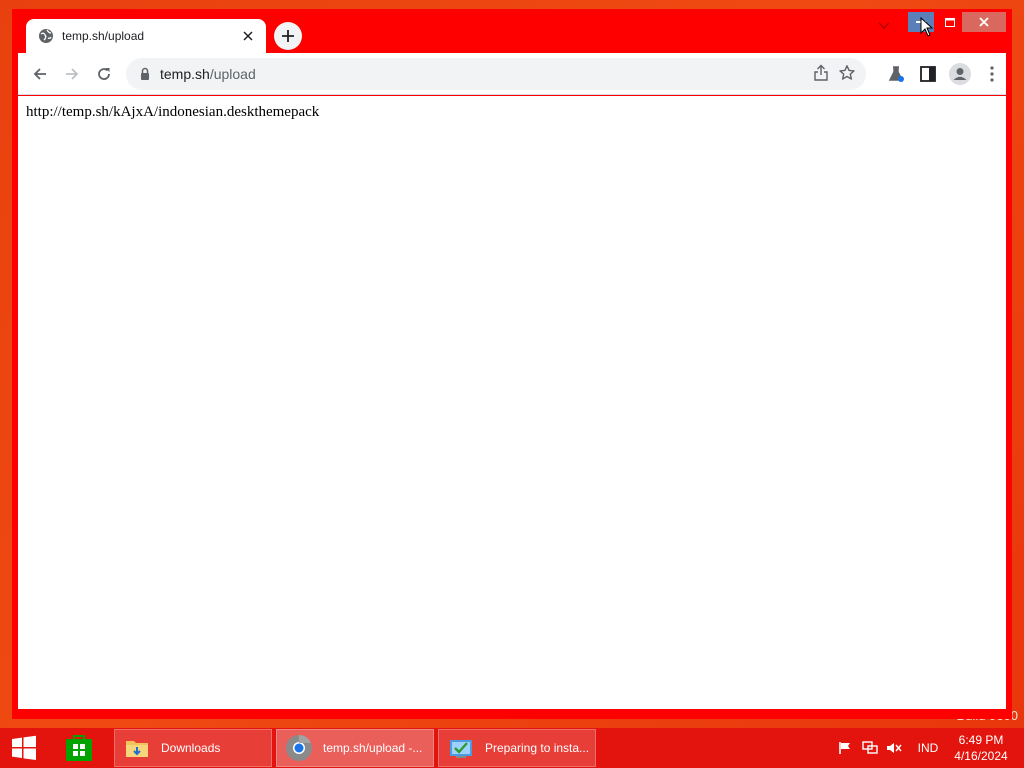 This screenshot has height=768, width=1024. I want to click on more-menu-icon, so click(992, 74).